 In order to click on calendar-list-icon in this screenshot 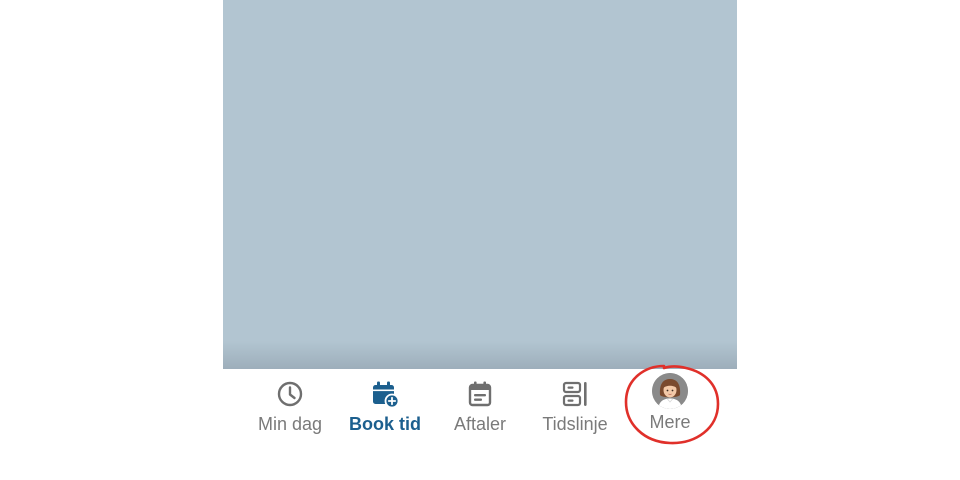, I will do `click(480, 394)`.